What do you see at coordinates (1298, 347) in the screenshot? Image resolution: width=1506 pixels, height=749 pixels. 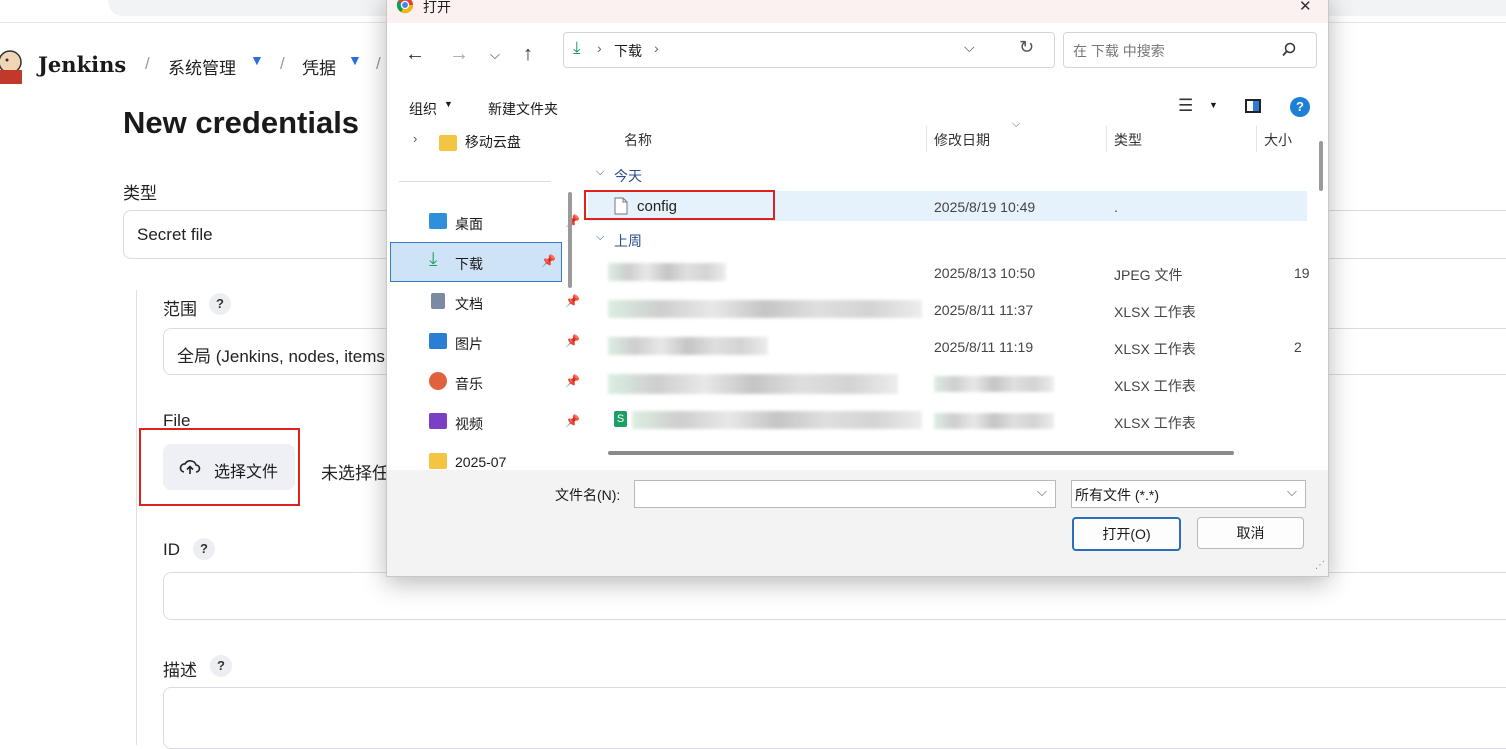 I see `file-size: 2` at bounding box center [1298, 347].